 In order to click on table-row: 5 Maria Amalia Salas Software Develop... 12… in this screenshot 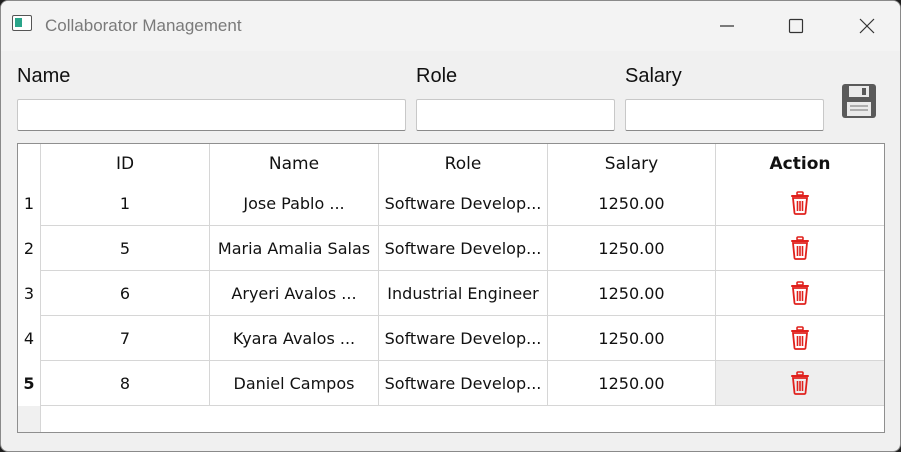, I will do `click(462, 248)`.